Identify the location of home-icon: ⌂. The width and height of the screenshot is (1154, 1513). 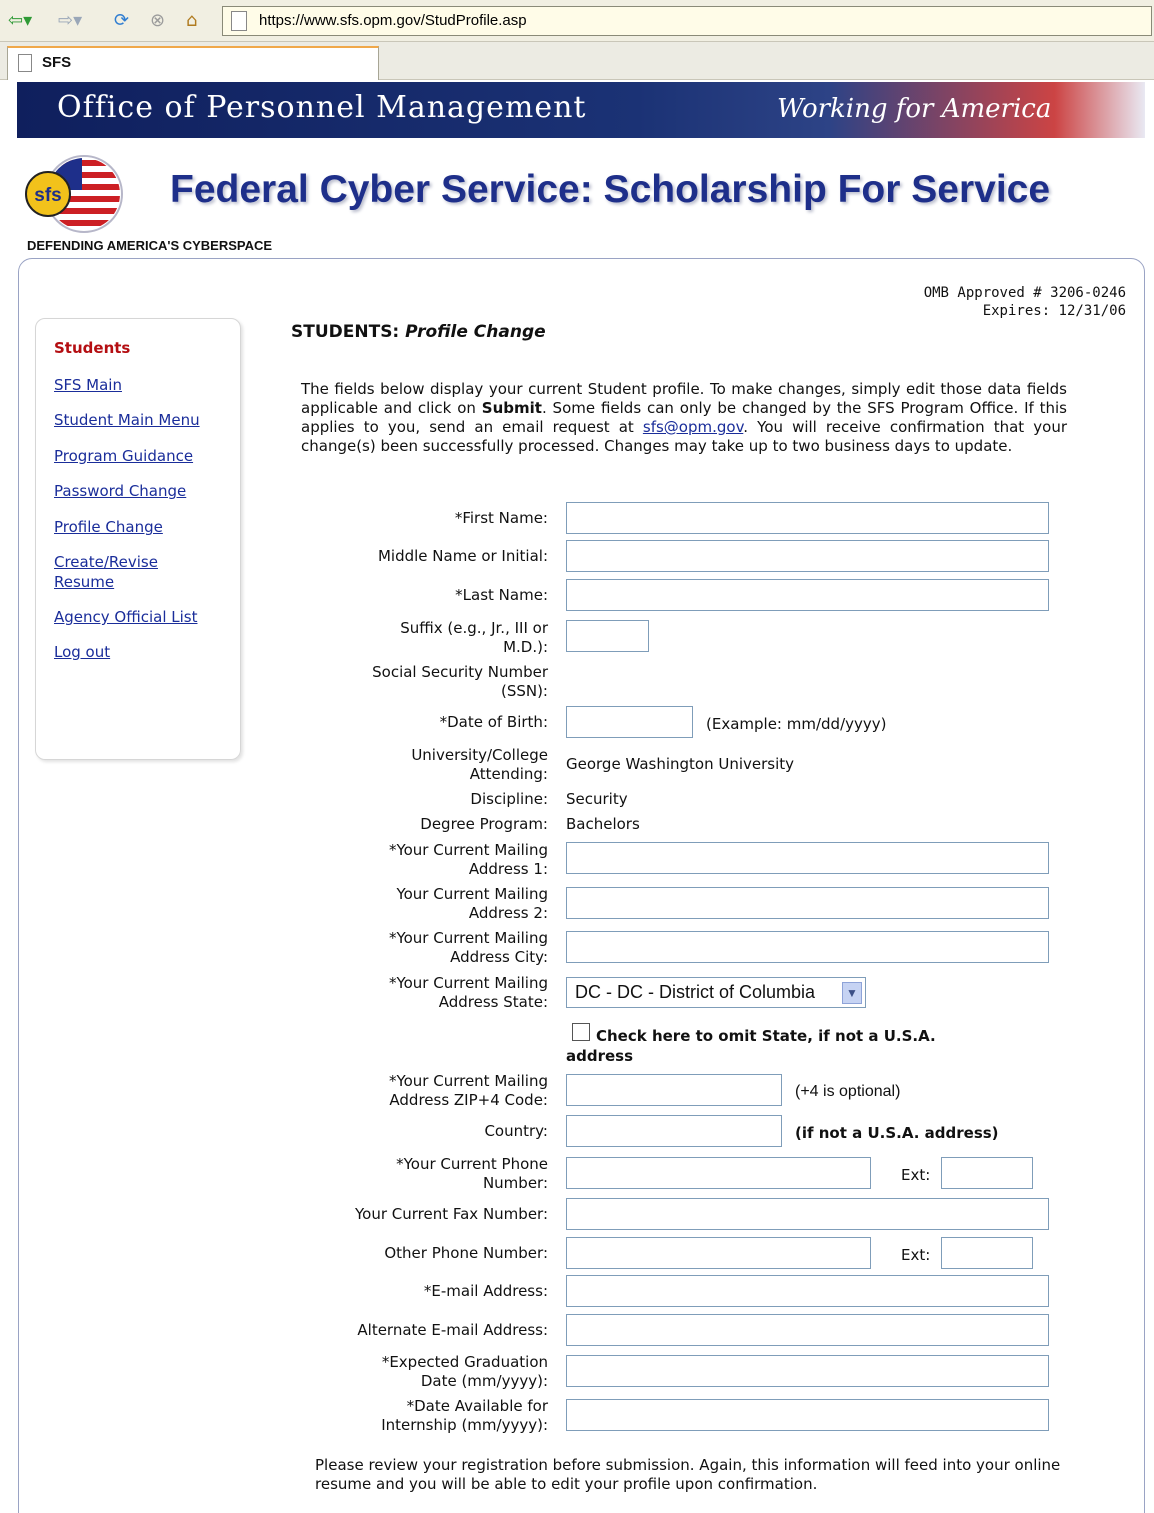
(191, 21).